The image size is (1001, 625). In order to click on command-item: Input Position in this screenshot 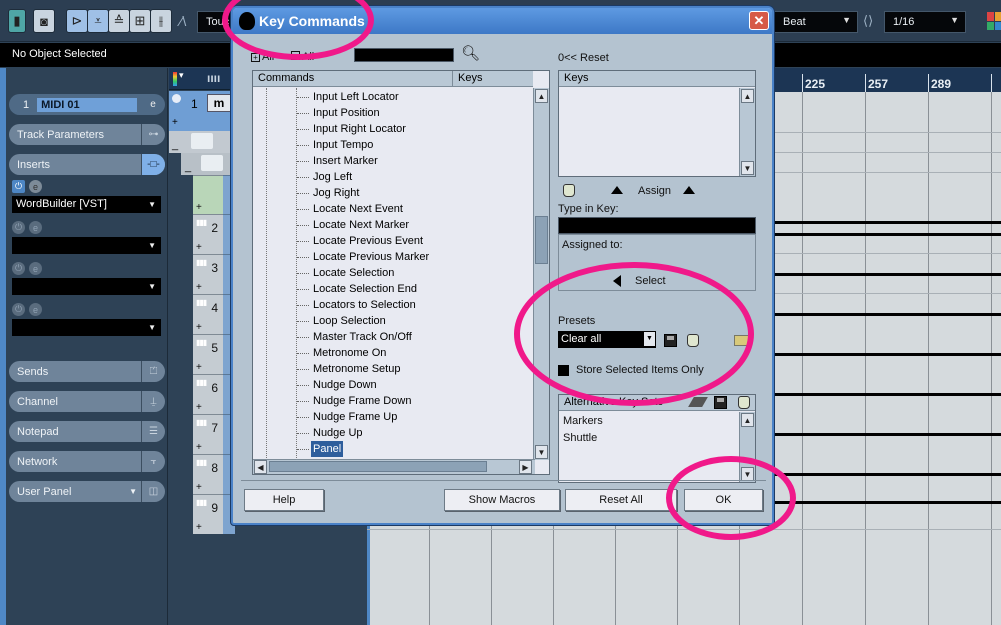, I will do `click(339, 113)`.